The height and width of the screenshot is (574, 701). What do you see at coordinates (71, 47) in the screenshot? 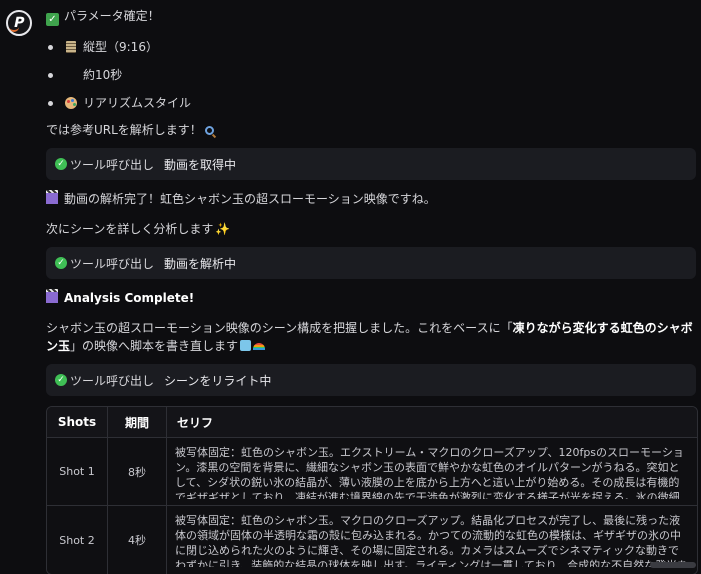
I see `calendar-icon` at bounding box center [71, 47].